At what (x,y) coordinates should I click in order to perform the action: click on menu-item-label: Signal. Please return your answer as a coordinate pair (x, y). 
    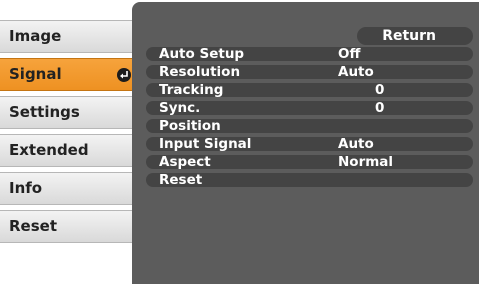
    Looking at the image, I should click on (35, 74).